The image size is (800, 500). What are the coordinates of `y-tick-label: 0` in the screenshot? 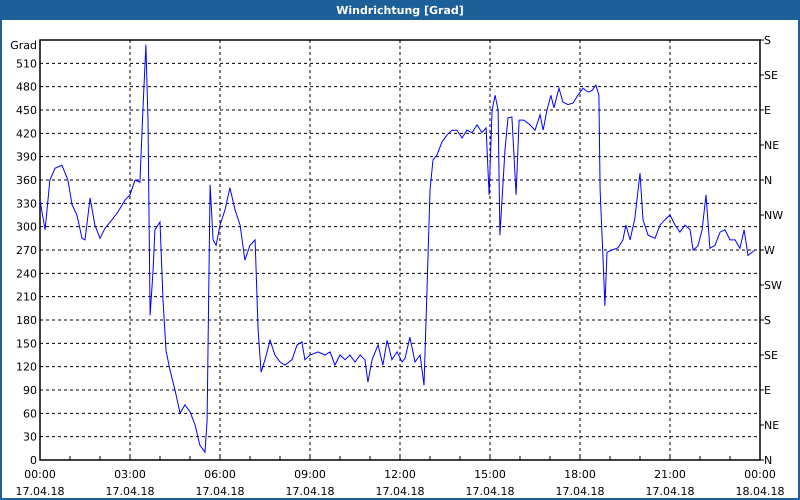 It's located at (33, 460).